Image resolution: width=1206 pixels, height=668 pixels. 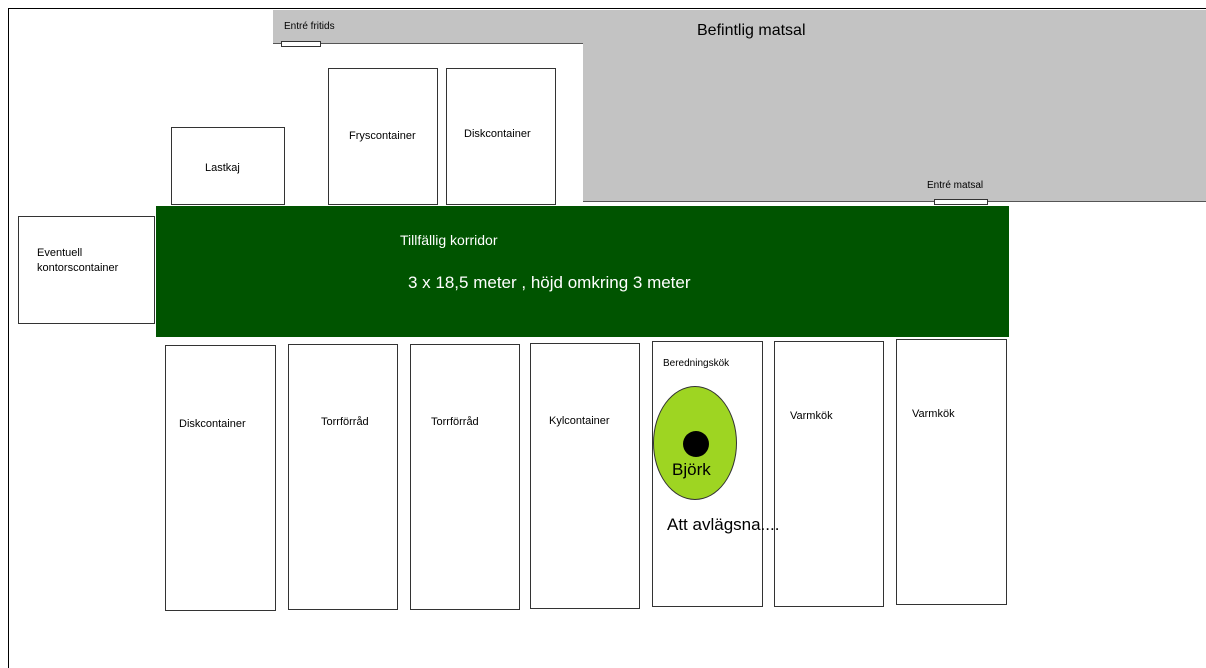 I want to click on korridor-title: Tillfällig korridor, so click(x=449, y=240).